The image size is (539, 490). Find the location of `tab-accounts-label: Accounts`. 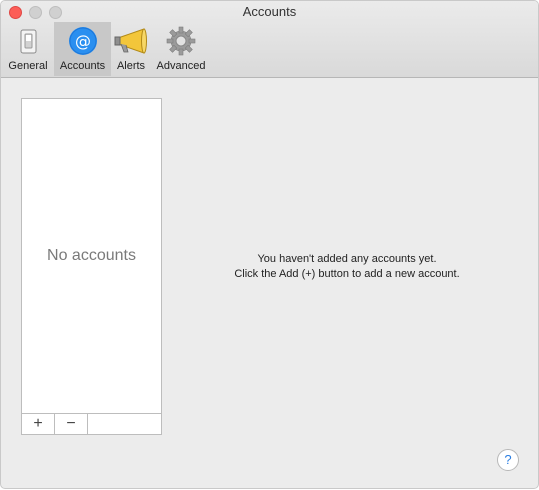

tab-accounts-label: Accounts is located at coordinates (82, 66).